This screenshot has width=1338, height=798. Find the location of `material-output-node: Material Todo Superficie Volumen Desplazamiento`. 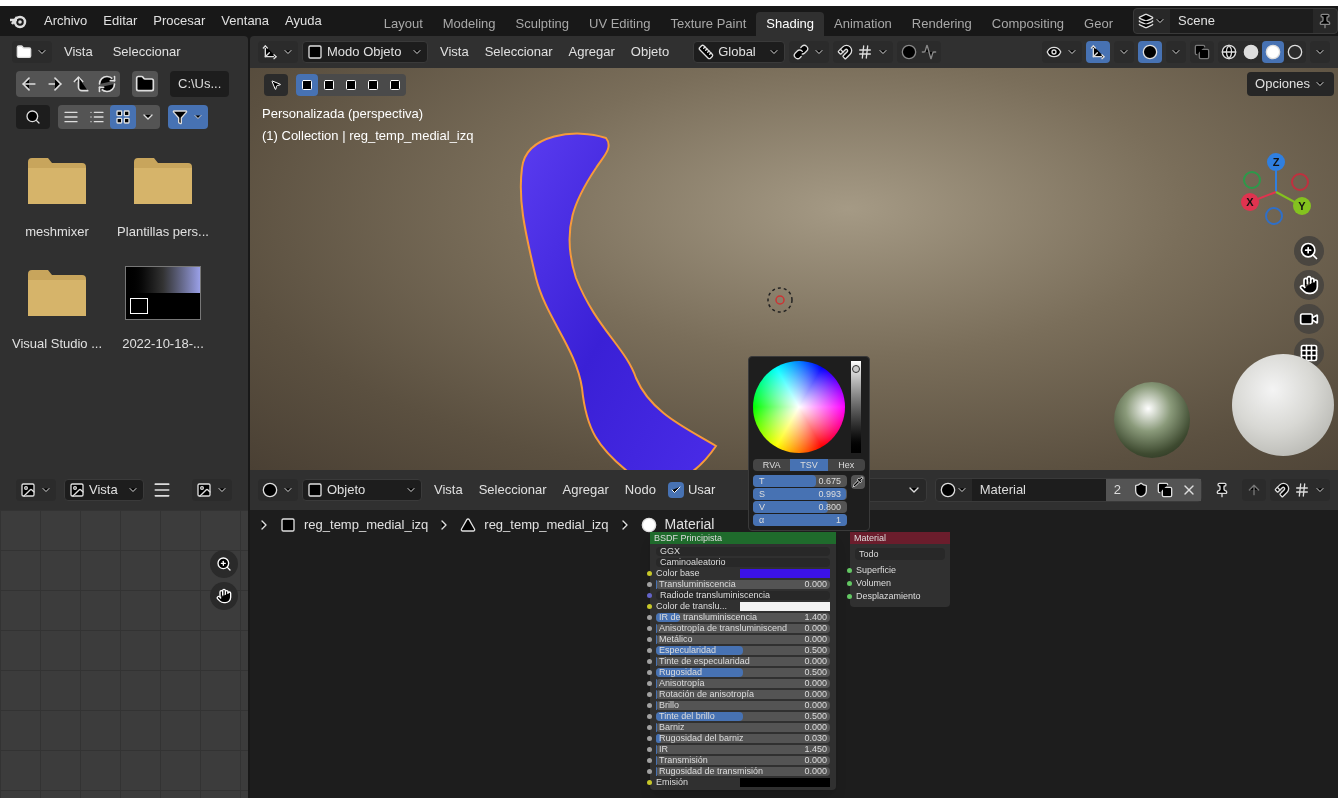

material-output-node: Material Todo Superficie Volumen Desplazamiento is located at coordinates (900, 569).